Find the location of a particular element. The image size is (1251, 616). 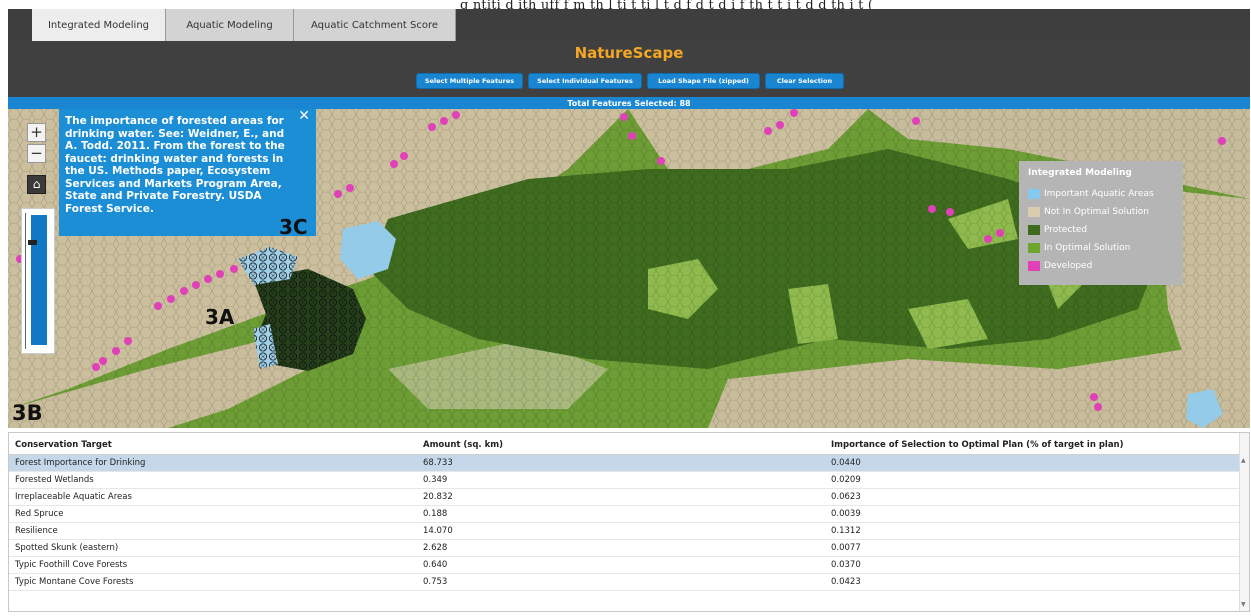

legend-label: Protected is located at coordinates (1066, 230).